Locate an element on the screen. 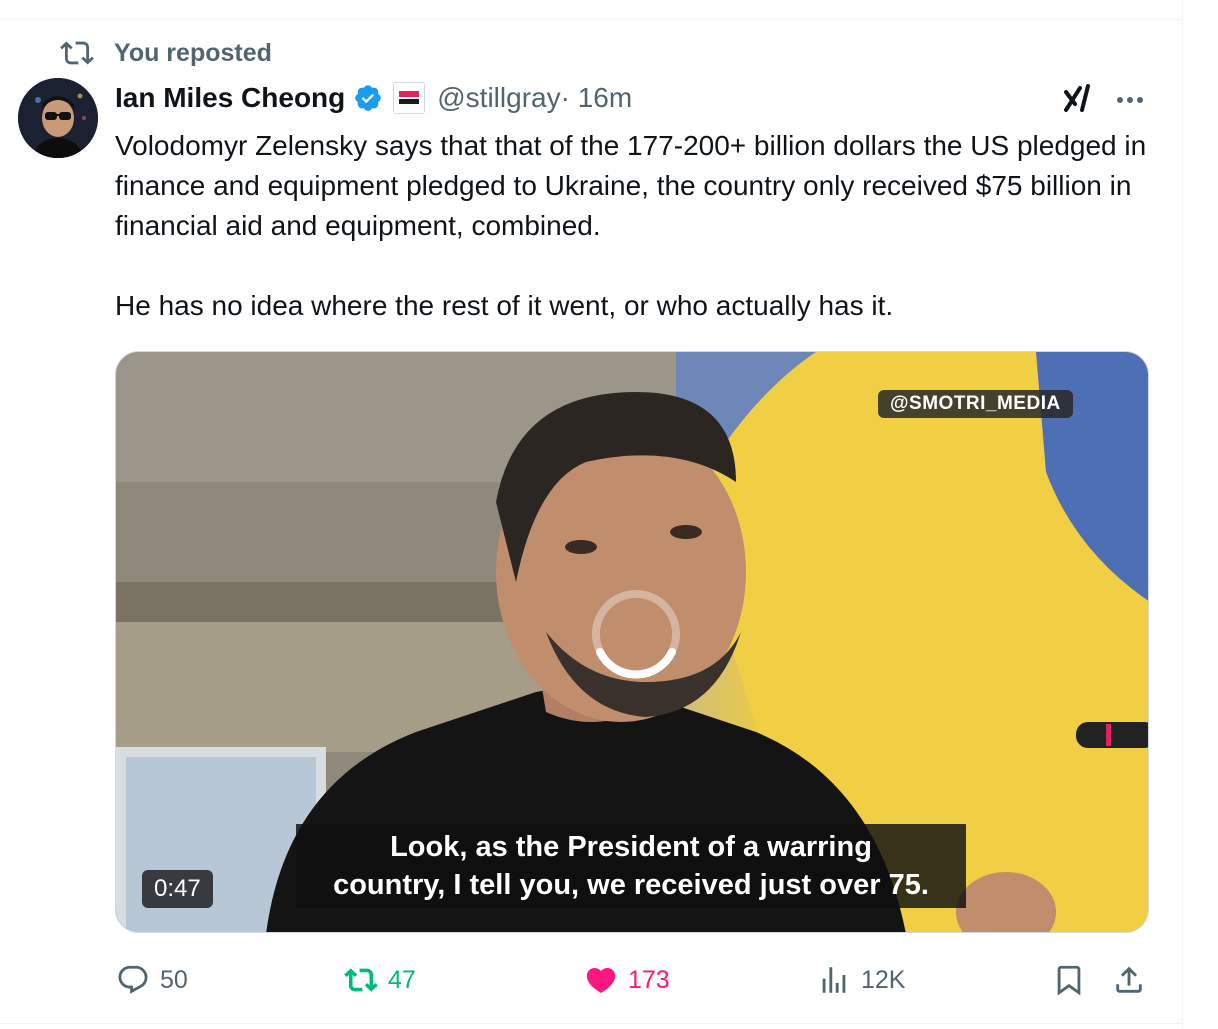 Image resolution: width=1218 pixels, height=1029 pixels. action-bar: 50 47 173 12K is located at coordinates (591, 980).